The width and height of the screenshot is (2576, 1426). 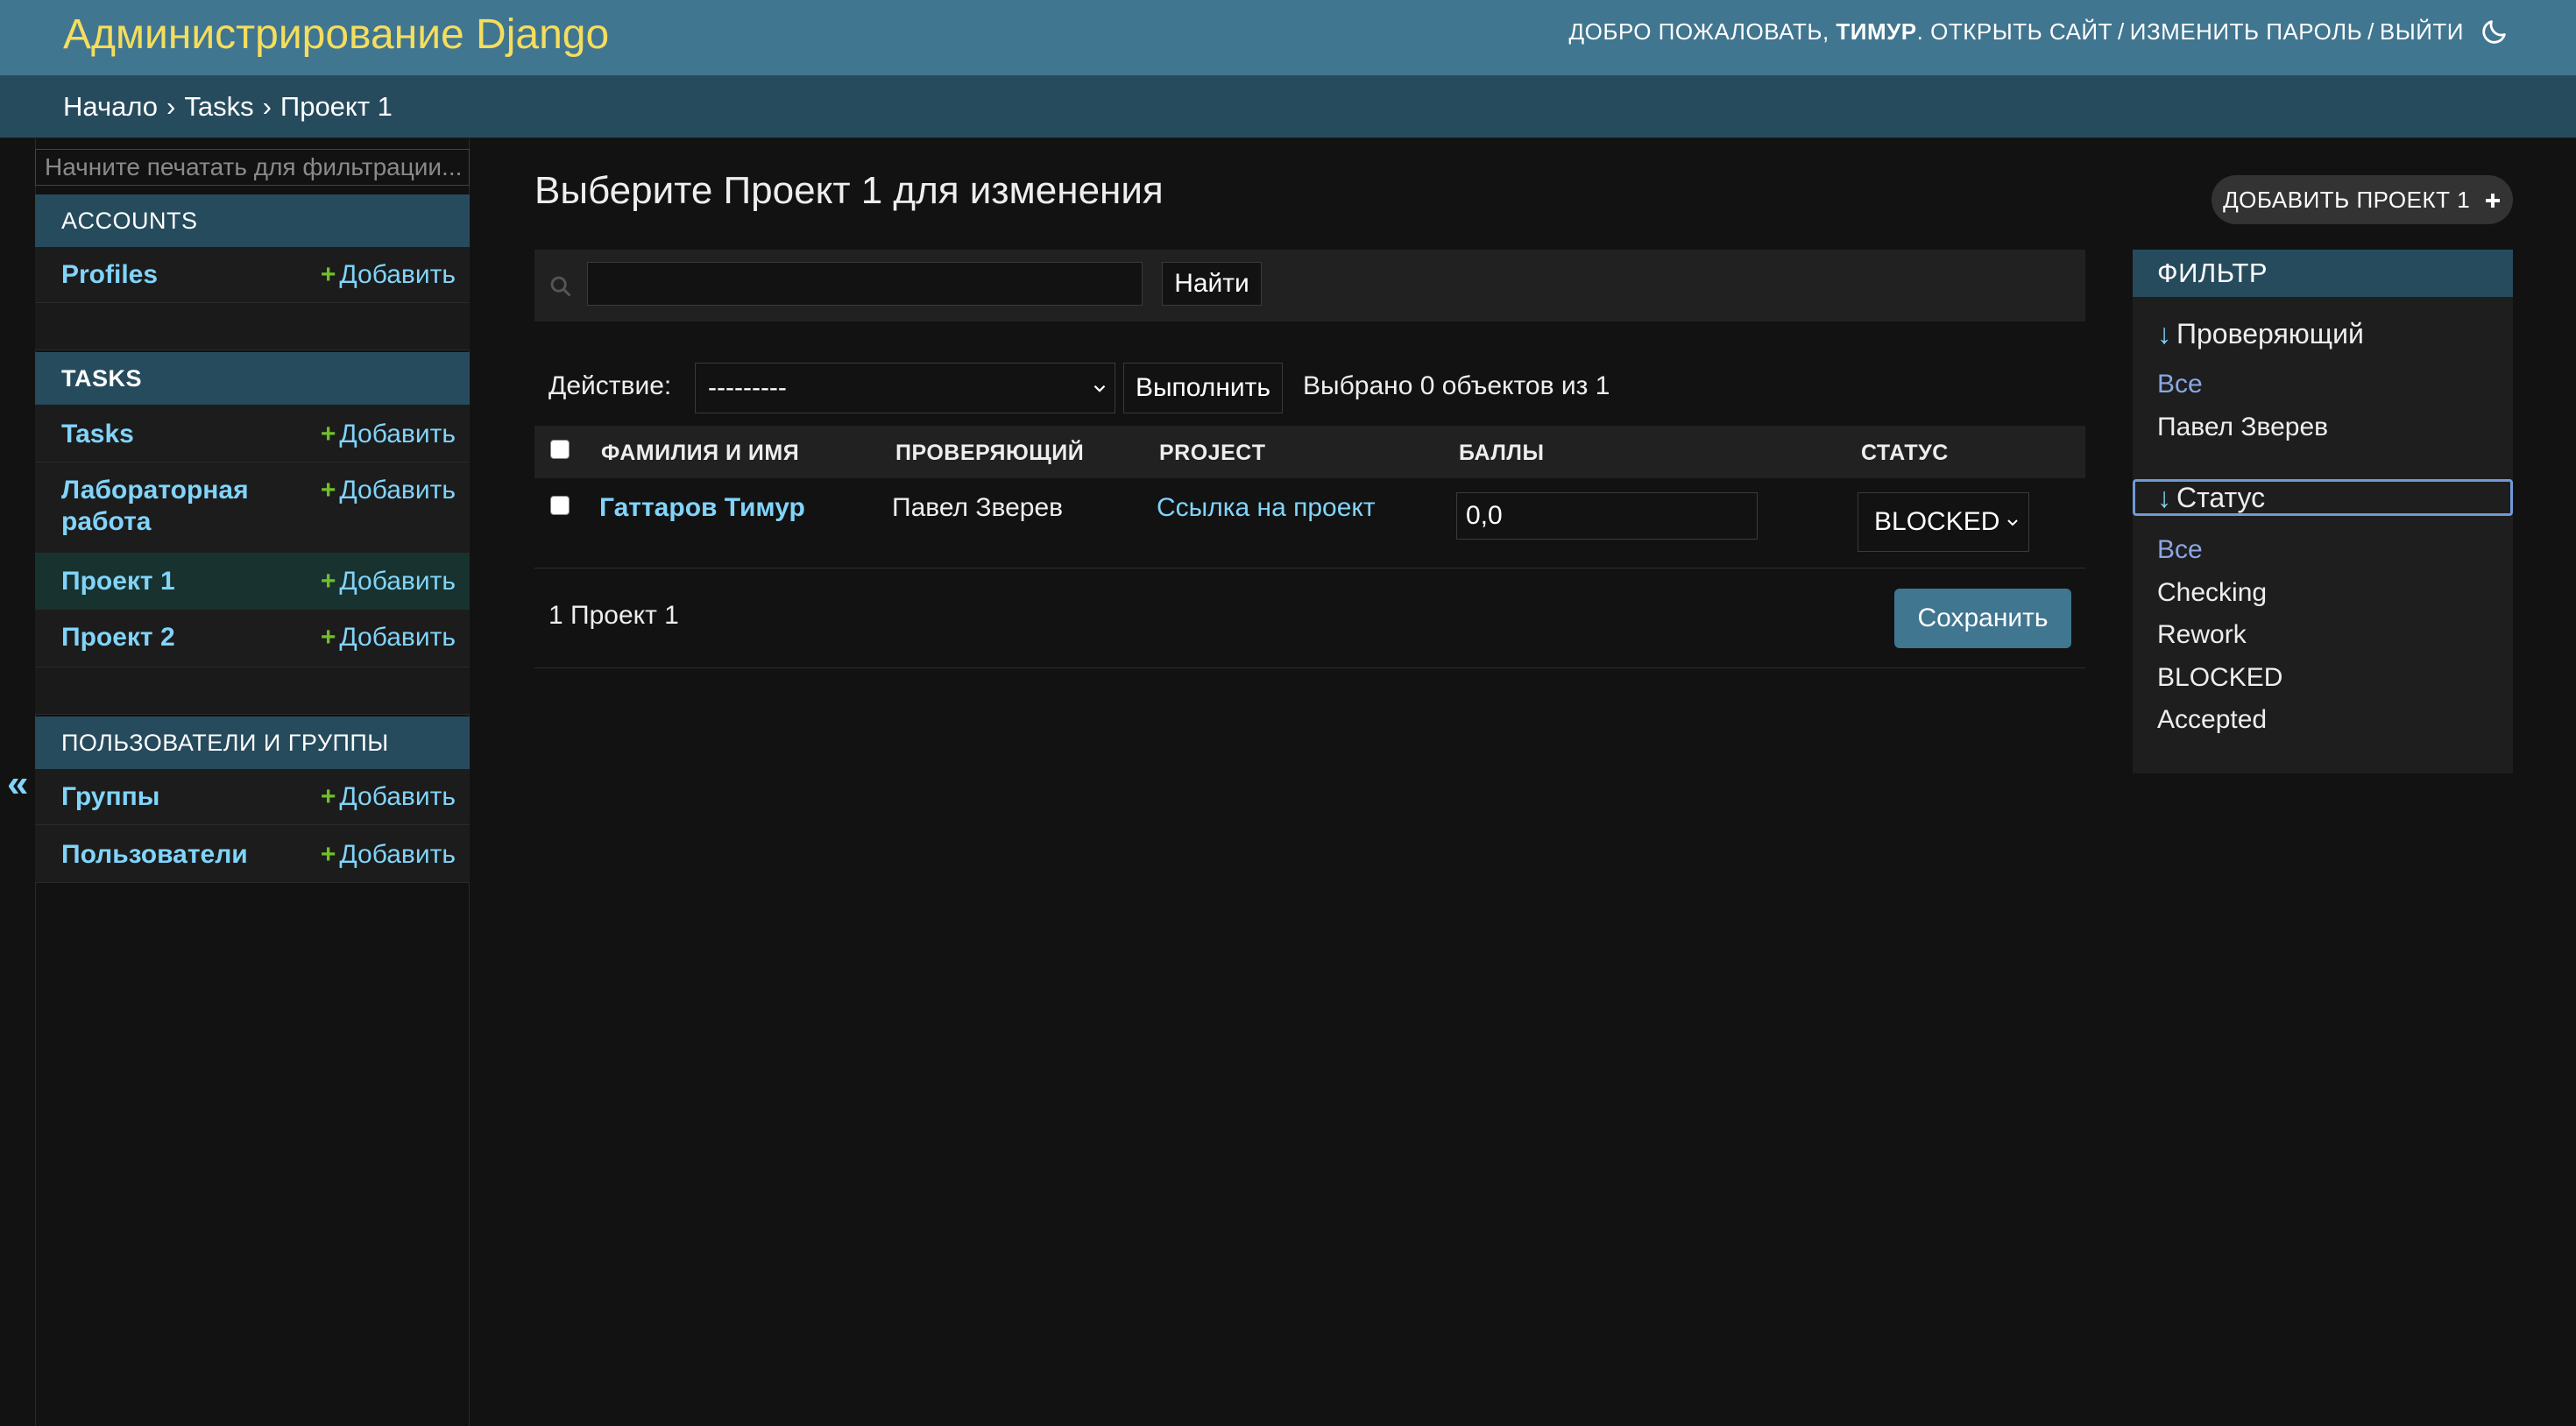 What do you see at coordinates (2219, 677) in the screenshot?
I see `filter-status-blocked: BLOCKED` at bounding box center [2219, 677].